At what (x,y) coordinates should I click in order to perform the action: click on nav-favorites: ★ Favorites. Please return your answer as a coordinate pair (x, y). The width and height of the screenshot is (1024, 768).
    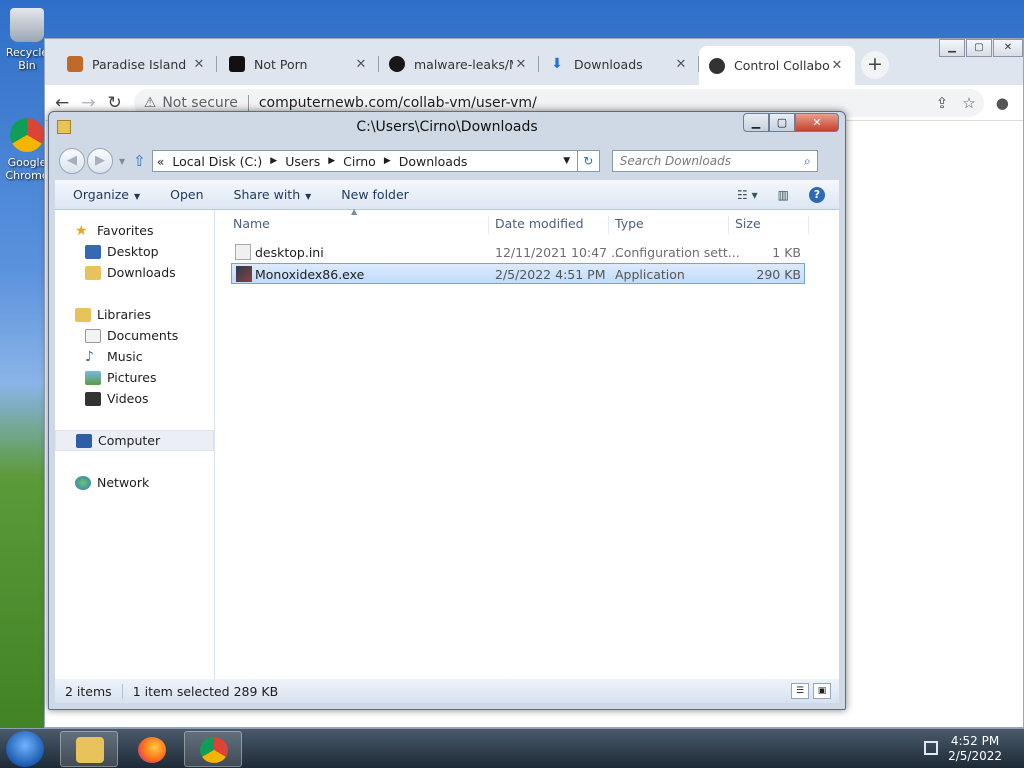
    Looking at the image, I should click on (134, 230).